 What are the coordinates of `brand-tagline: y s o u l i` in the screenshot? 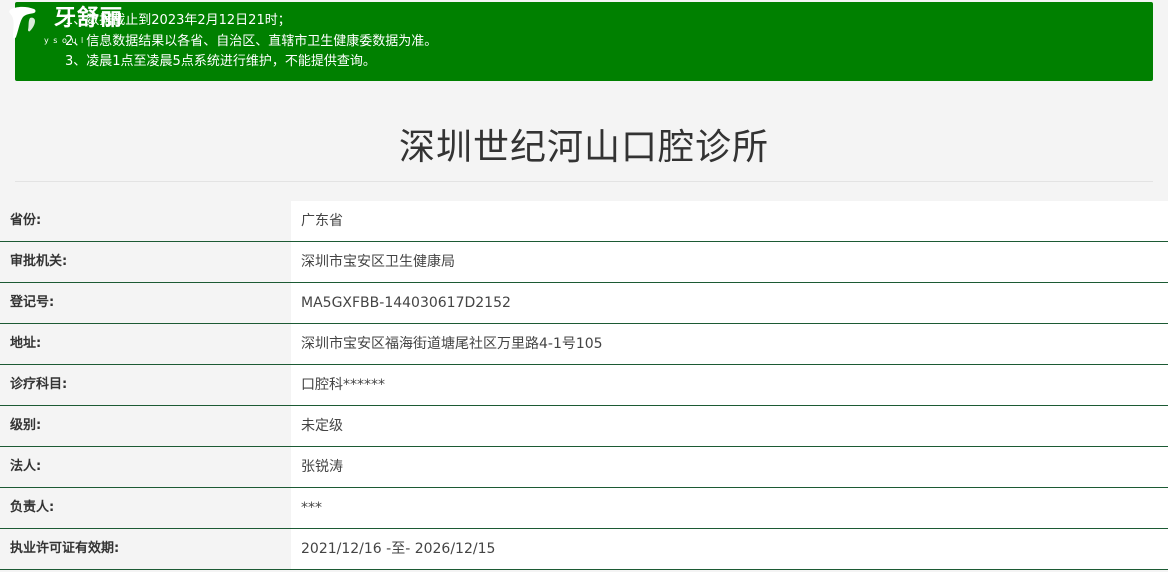 It's located at (68, 40).